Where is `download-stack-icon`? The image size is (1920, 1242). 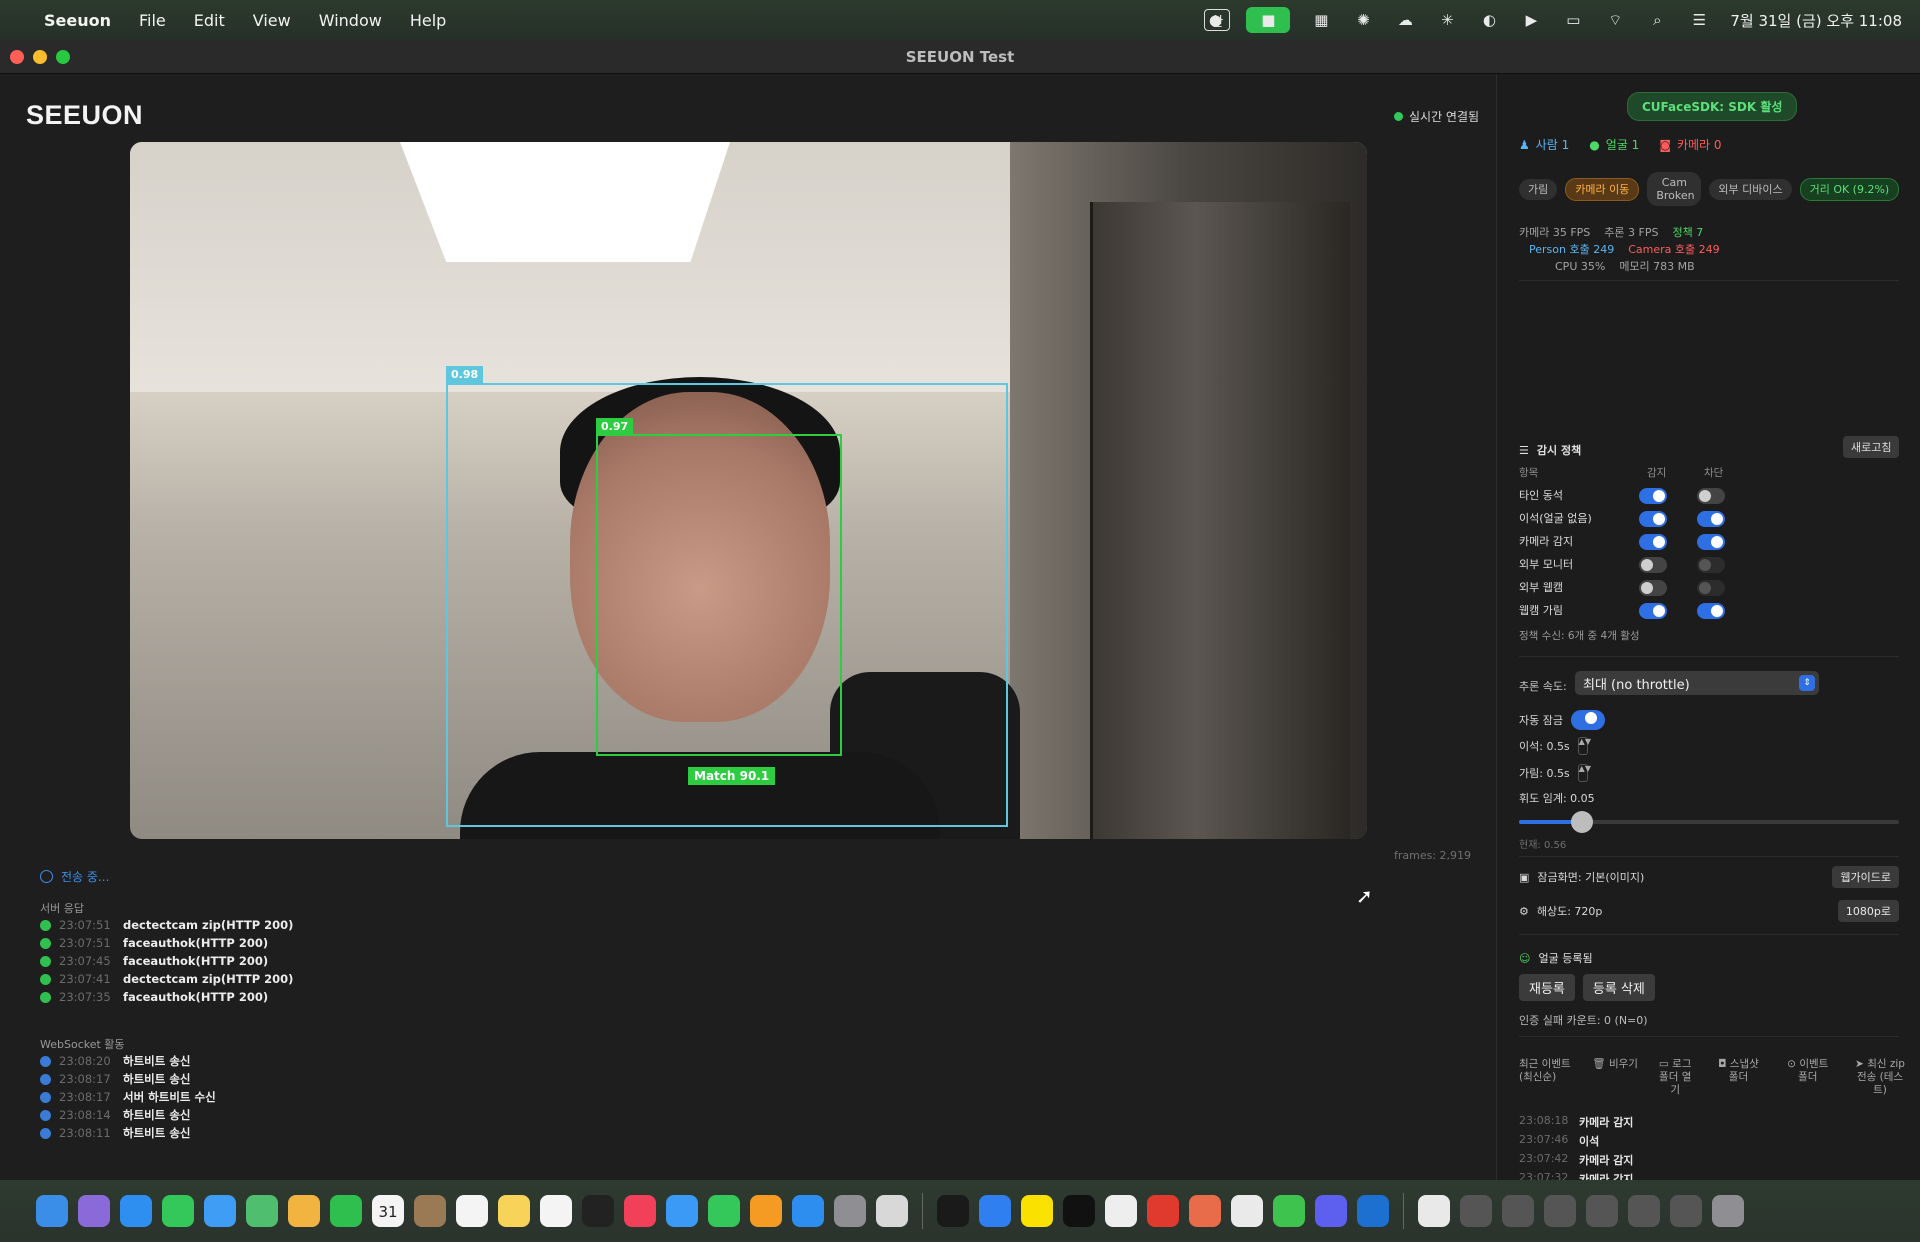
download-stack-icon is located at coordinates (1476, 1211).